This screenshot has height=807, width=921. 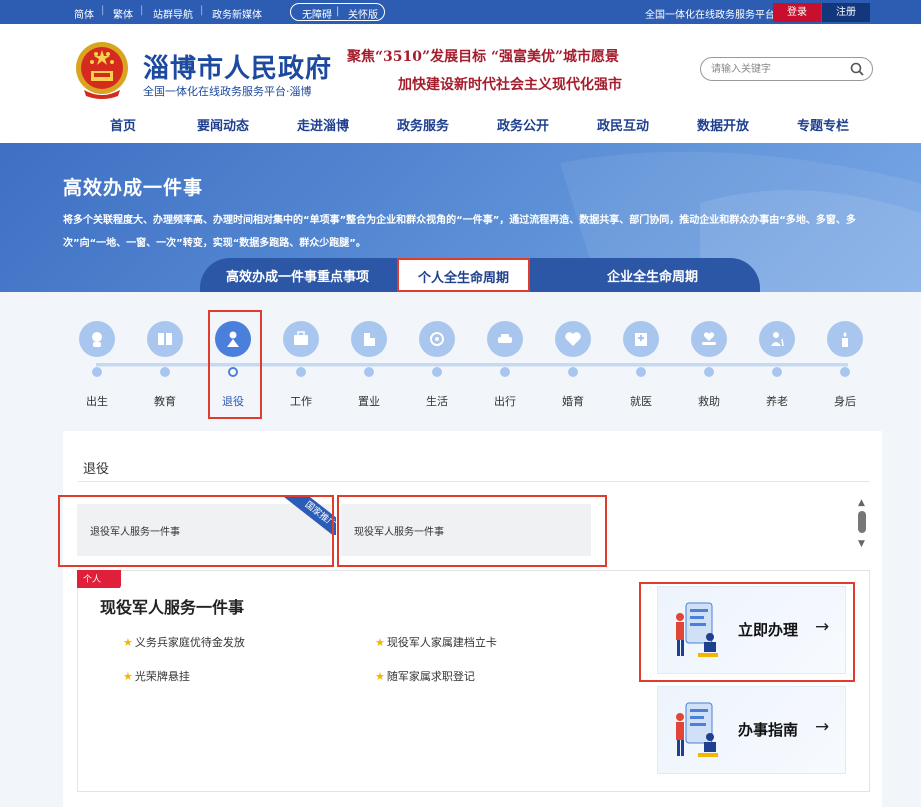 I want to click on tab-personal-lifecycle: 个人全生命周期, so click(x=463, y=275).